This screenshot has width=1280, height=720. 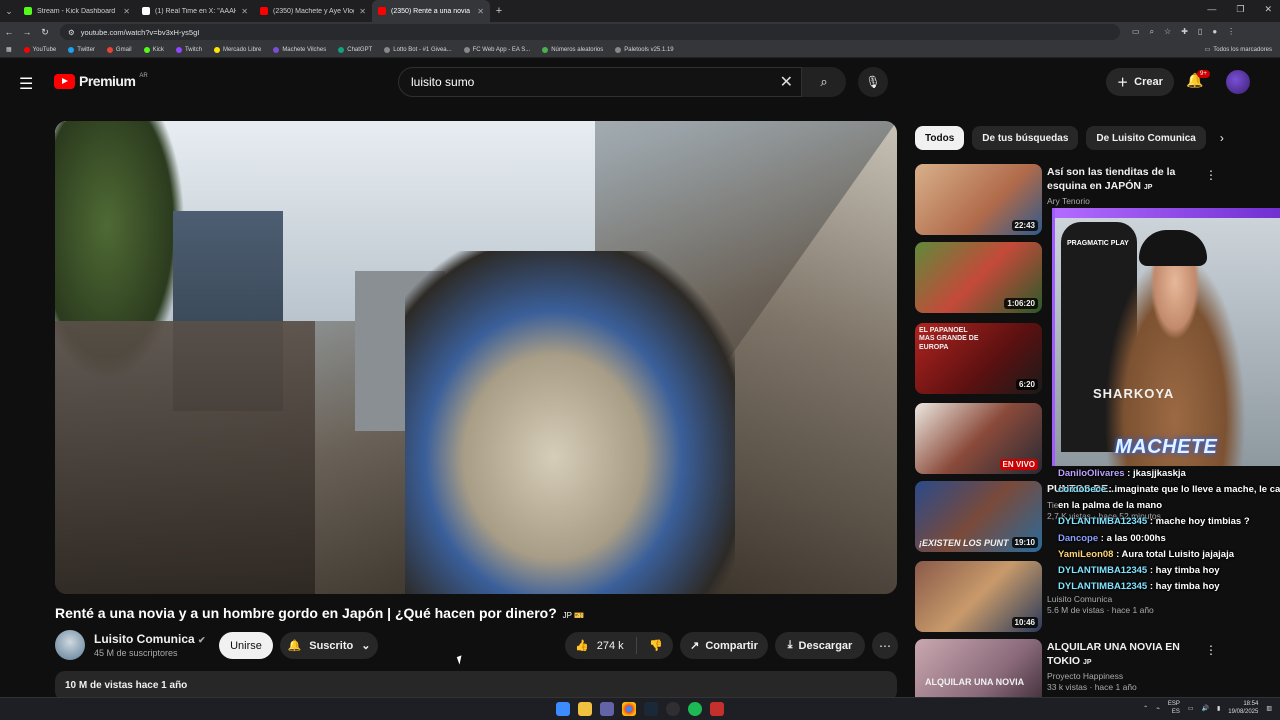 What do you see at coordinates (790, 645) in the screenshot?
I see `download-icon: ⤓` at bounding box center [790, 645].